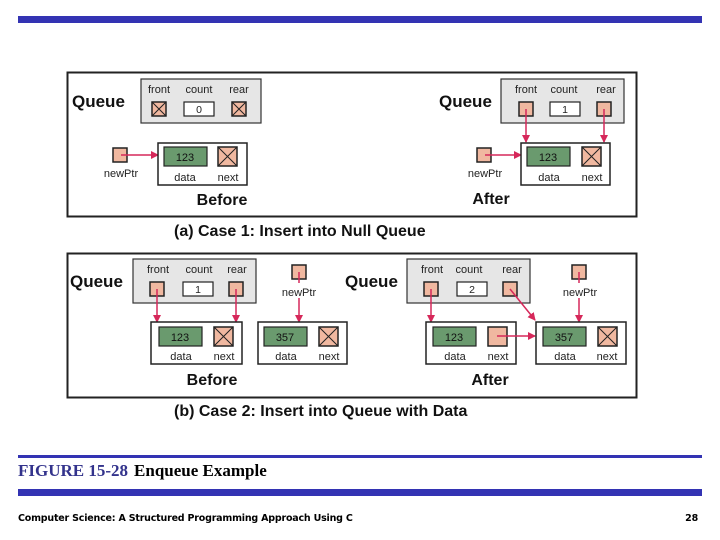 This screenshot has height=540, width=720. What do you see at coordinates (200, 470) in the screenshot?
I see `figure-title: Enqueue Example` at bounding box center [200, 470].